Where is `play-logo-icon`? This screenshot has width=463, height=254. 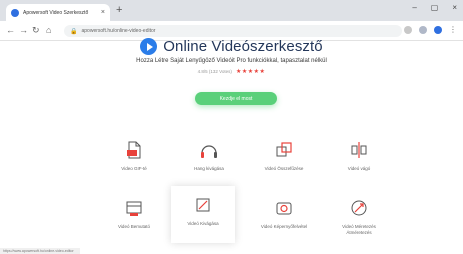 play-logo-icon is located at coordinates (149, 46).